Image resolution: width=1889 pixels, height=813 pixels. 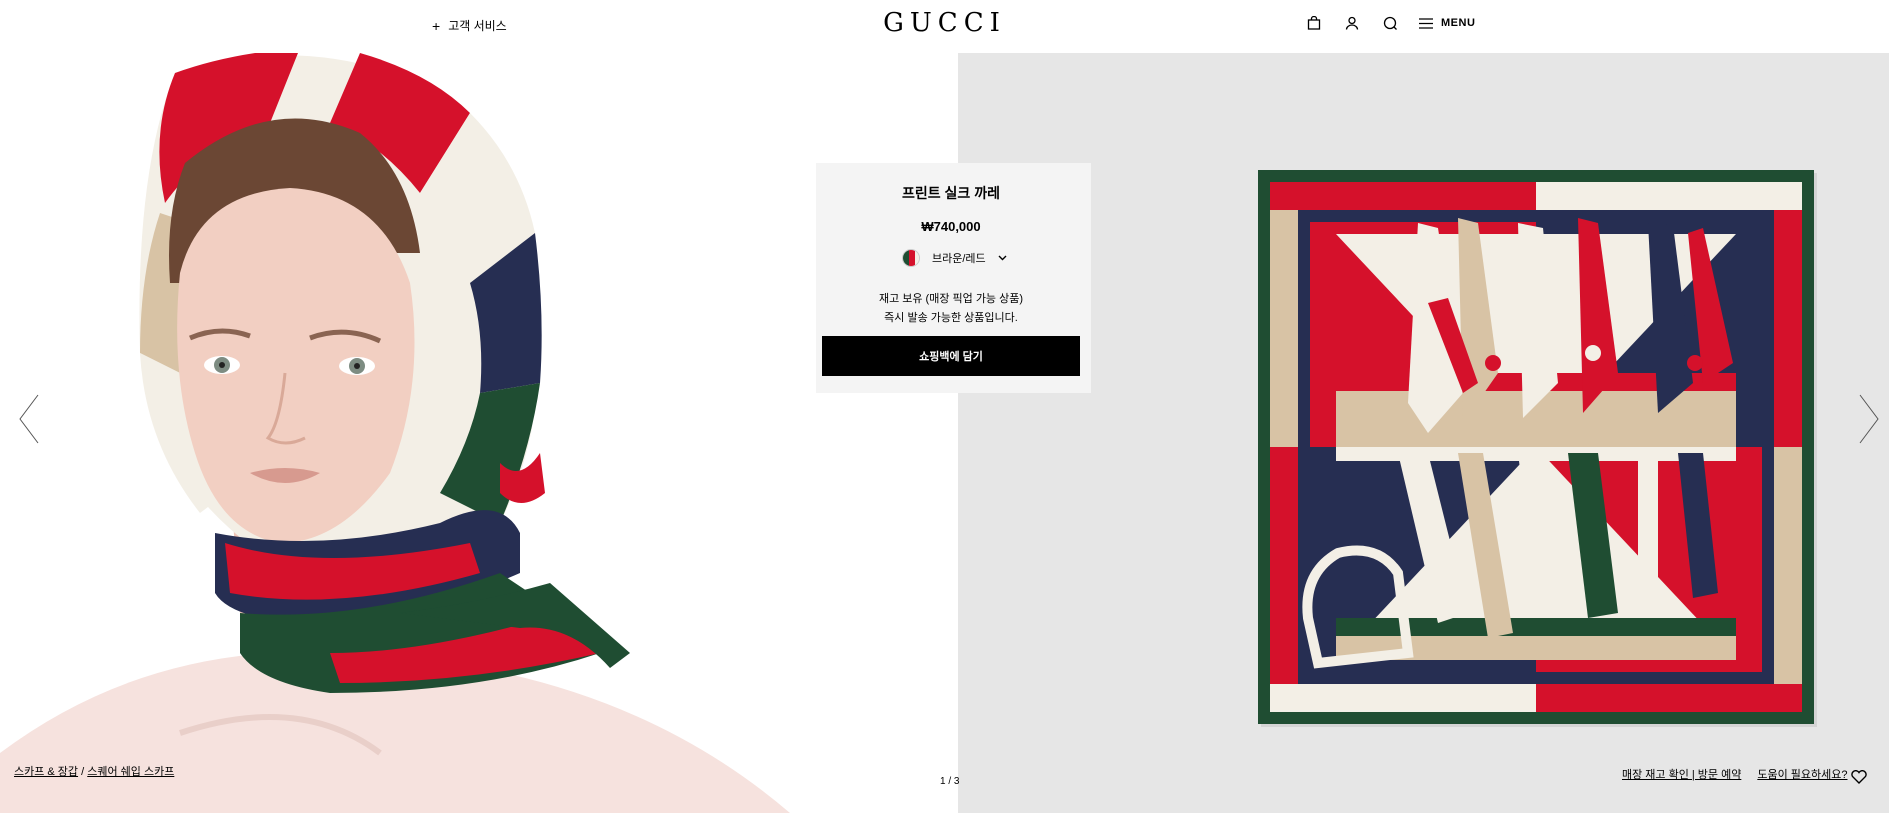 What do you see at coordinates (46, 772) in the screenshot?
I see `breadcrumb-scarves-gloves: 스카프 & 장갑` at bounding box center [46, 772].